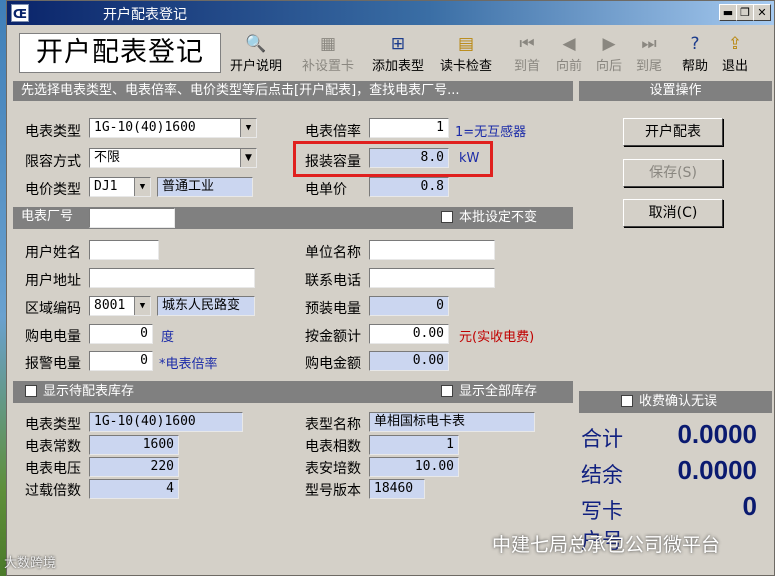 This screenshot has height=576, width=775. What do you see at coordinates (53, 447) in the screenshot?
I see `stock-const-label: 电表常数` at bounding box center [53, 447].